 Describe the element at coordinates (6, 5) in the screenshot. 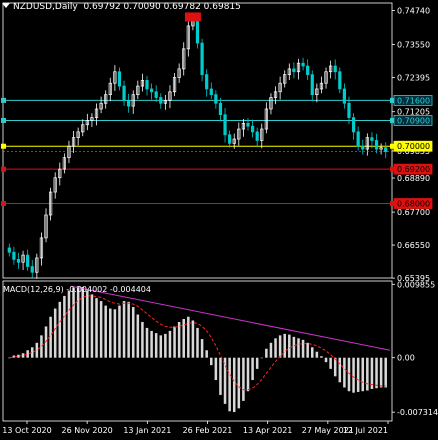

I see `dropdown-triangle-icon` at that location.